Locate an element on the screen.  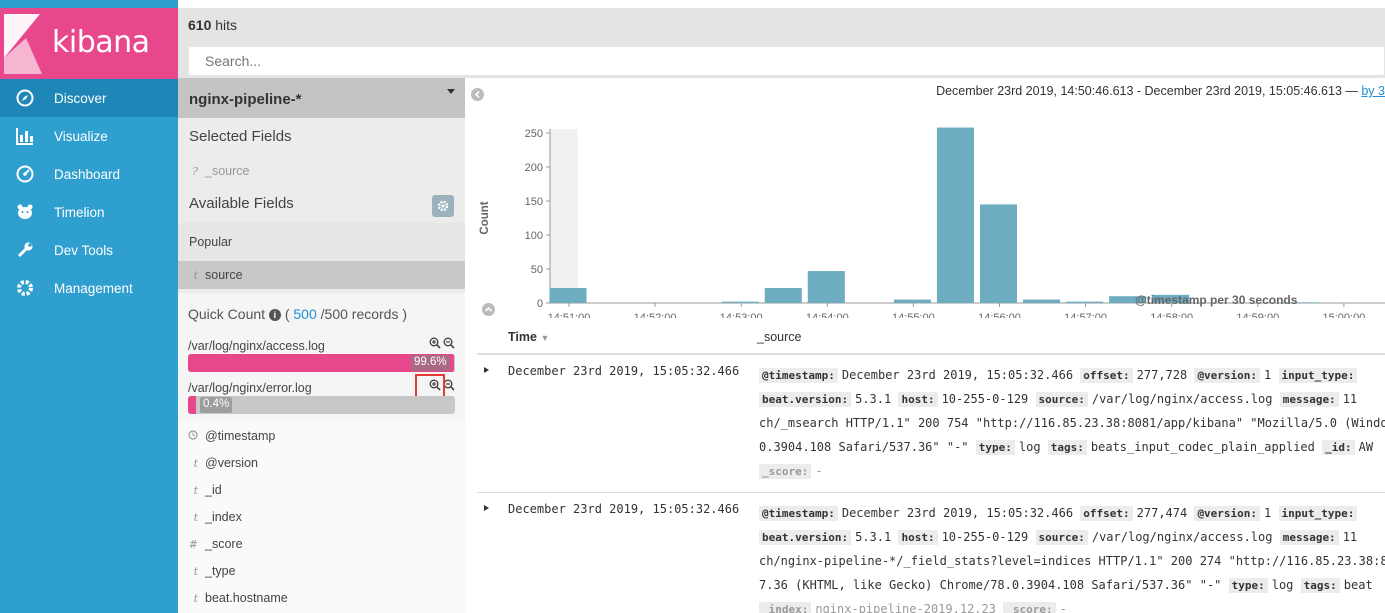
field-item-type: t _type is located at coordinates (321, 571).